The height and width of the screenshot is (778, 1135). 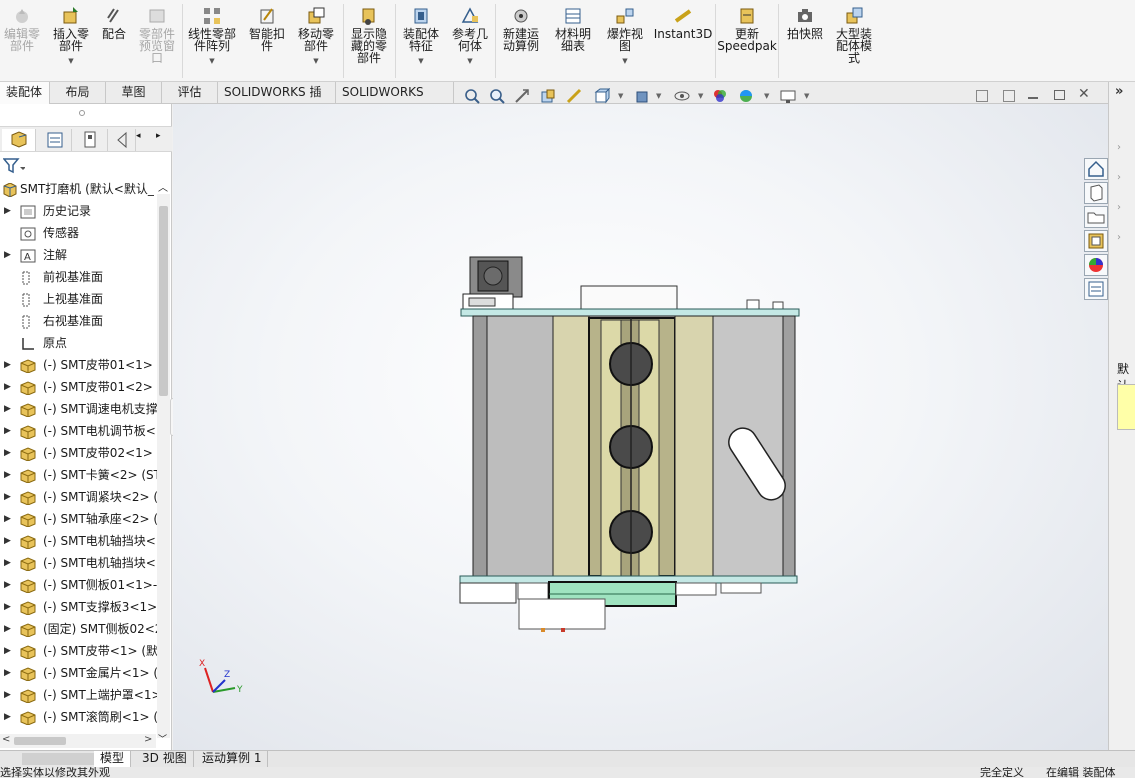 I want to click on tree-item: 前视基准面, so click(x=79, y=277).